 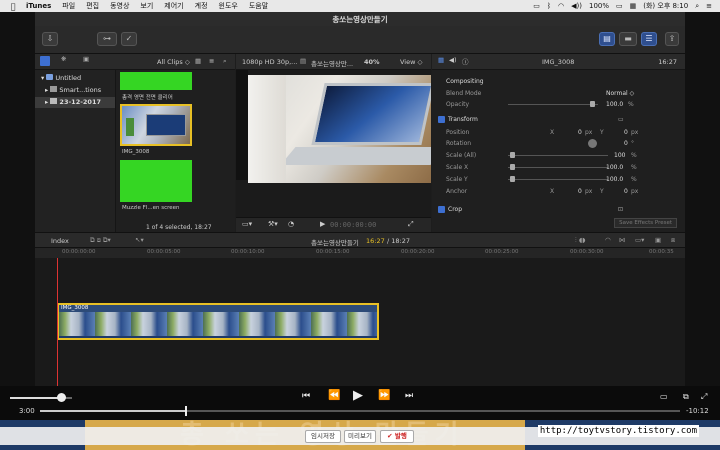 I want to click on clip-thumbnail-img3008, so click(x=156, y=125).